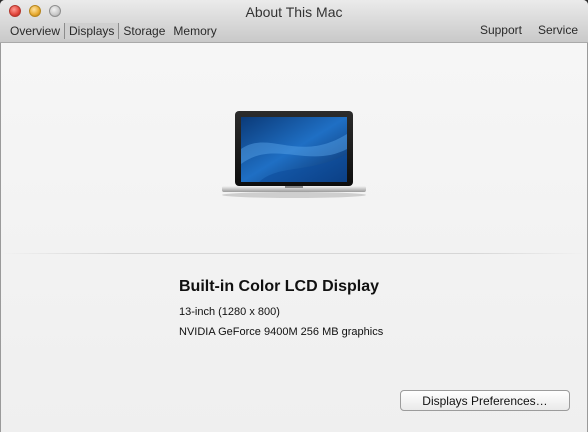  I want to click on tab-service: Service, so click(558, 30).